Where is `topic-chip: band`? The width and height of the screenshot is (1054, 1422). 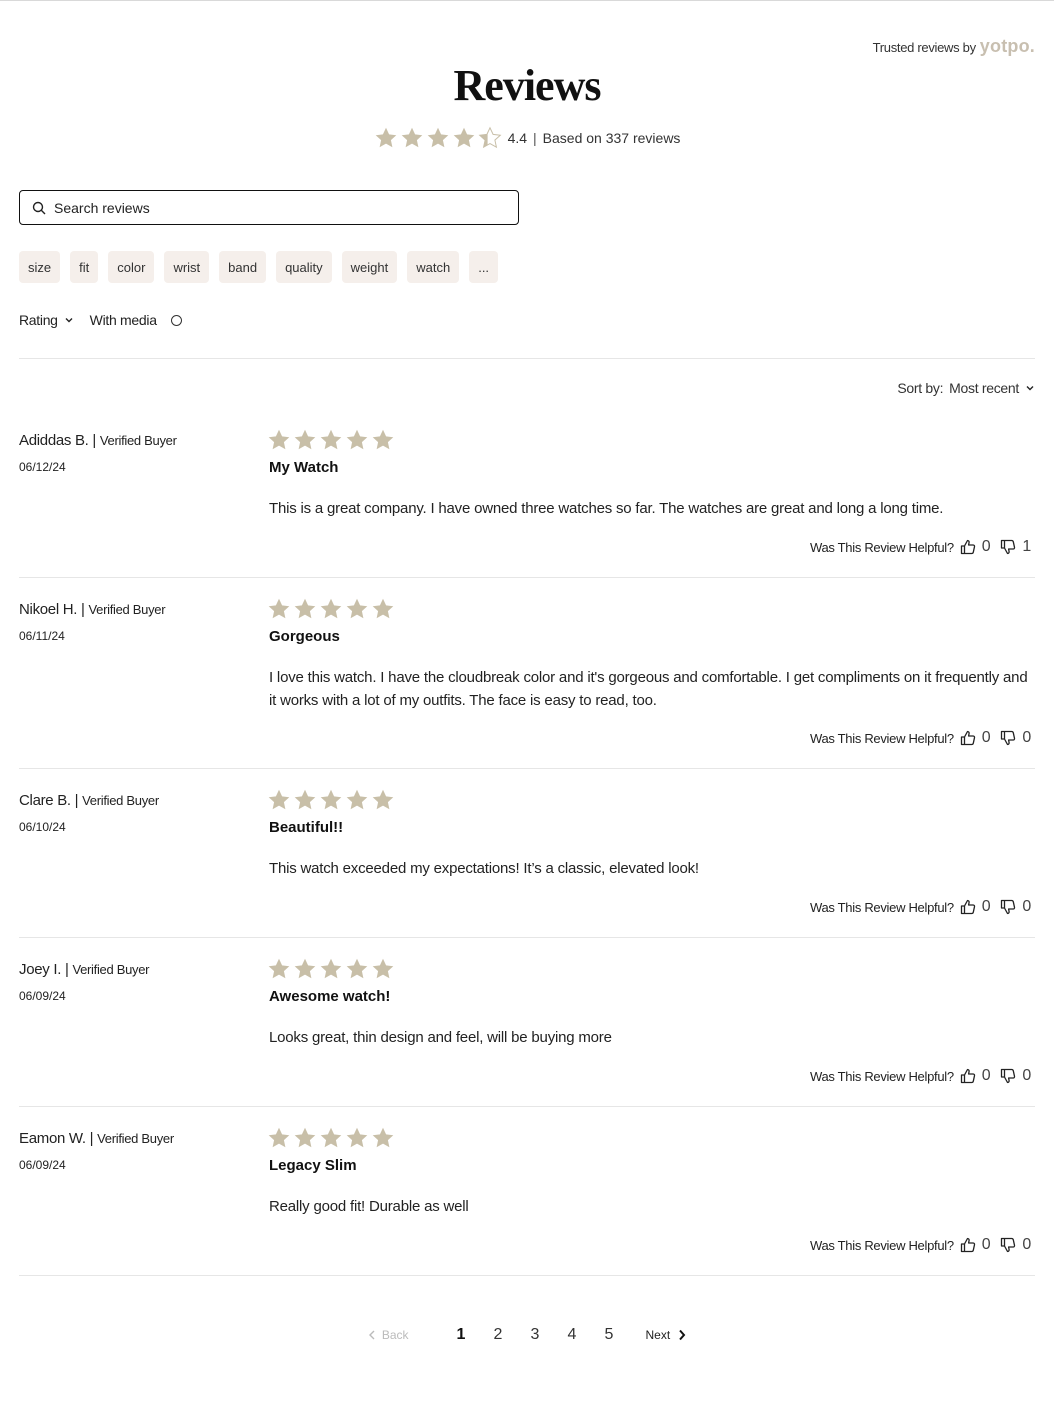
topic-chip: band is located at coordinates (243, 267).